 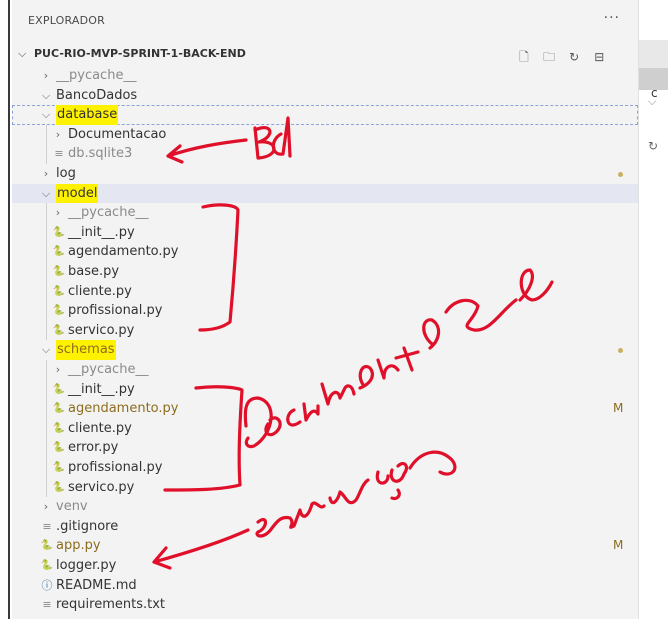 What do you see at coordinates (94, 271) in the screenshot?
I see `tree-item-label: base.py` at bounding box center [94, 271].